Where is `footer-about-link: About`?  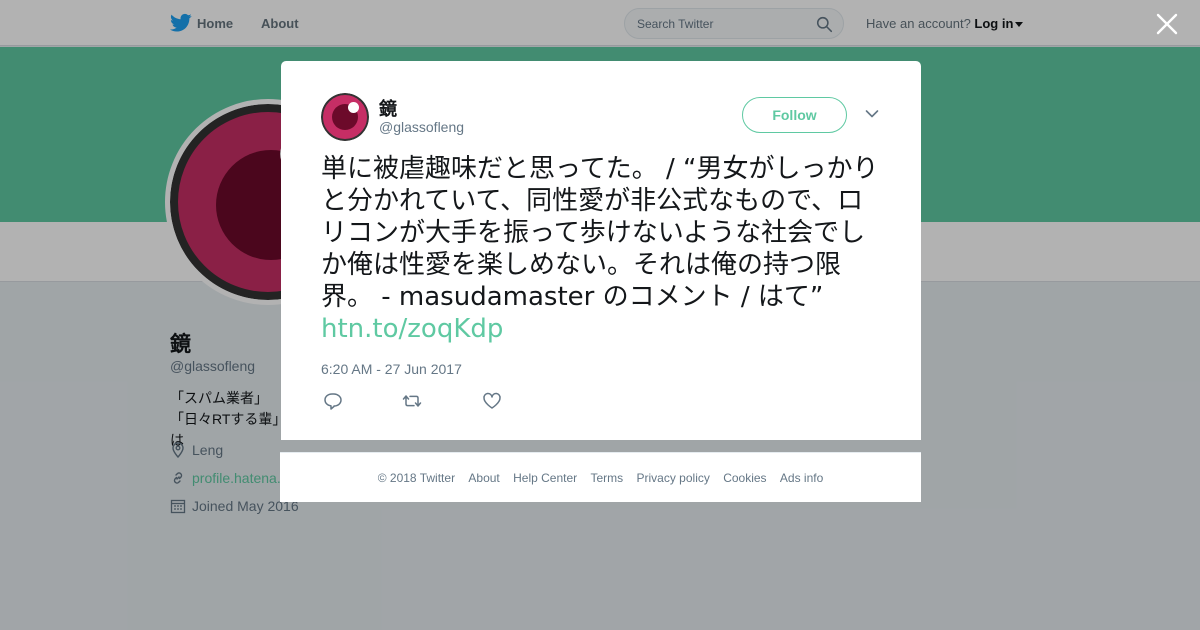 footer-about-link: About is located at coordinates (483, 478).